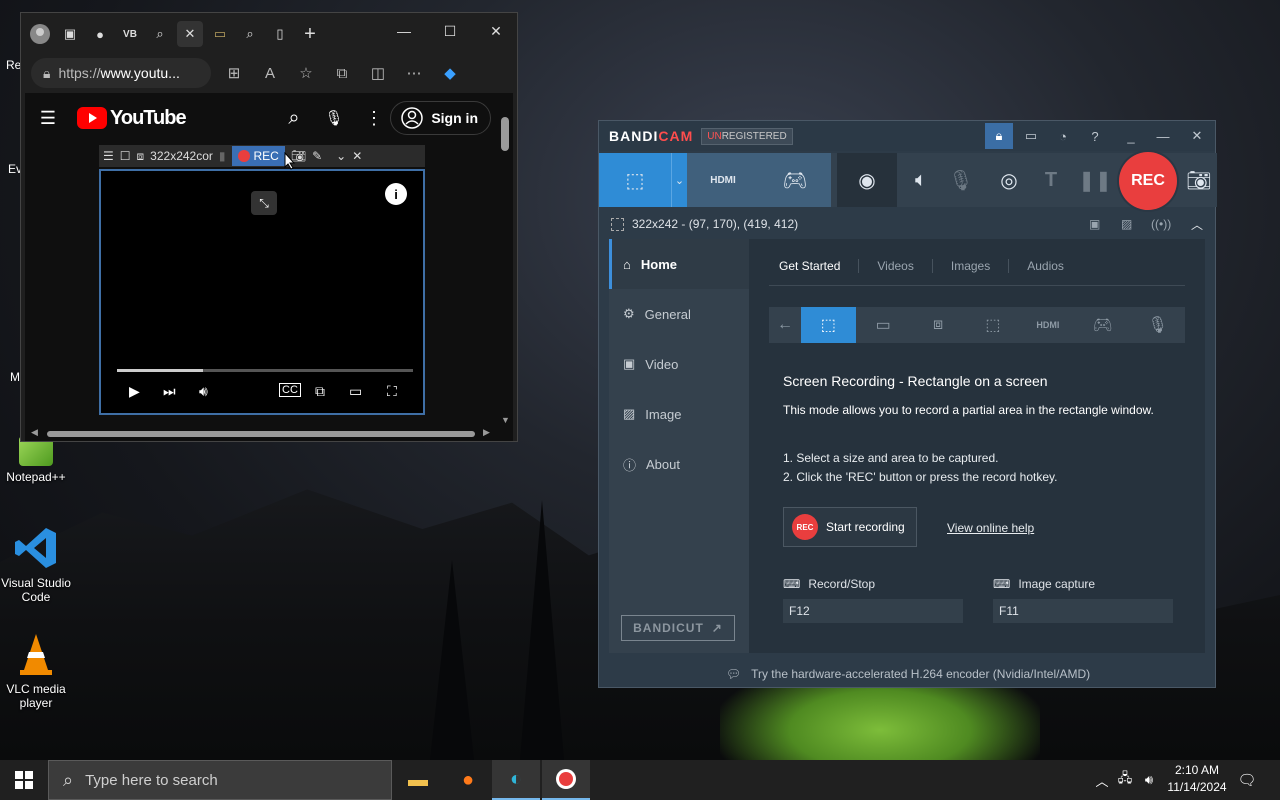  Describe the element at coordinates (190, 34) in the screenshot. I see `close-tab-icon: ✕` at that location.